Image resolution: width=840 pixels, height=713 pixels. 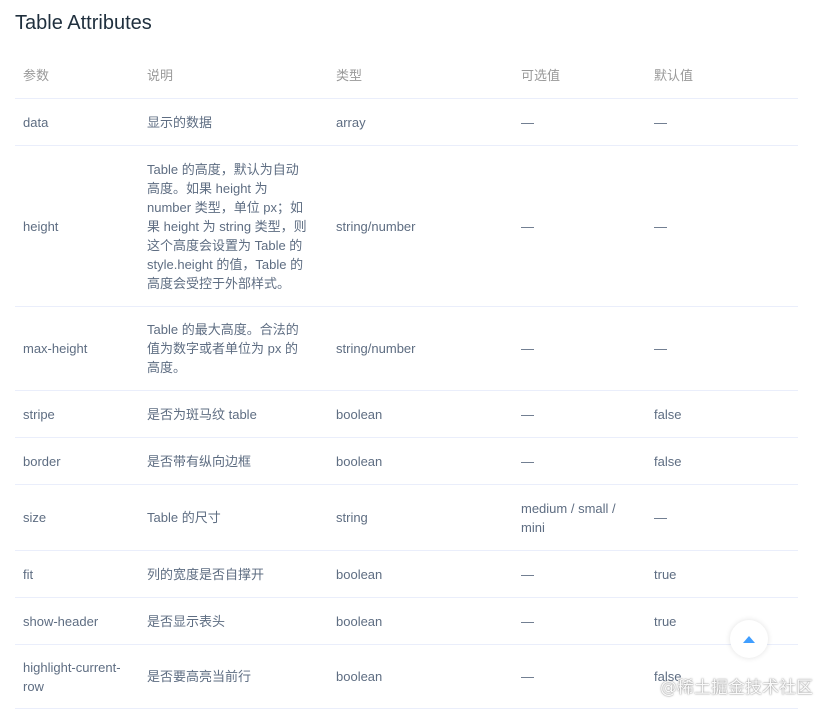 I want to click on cell-description: 是否要高亮当前行, so click(x=233, y=676).